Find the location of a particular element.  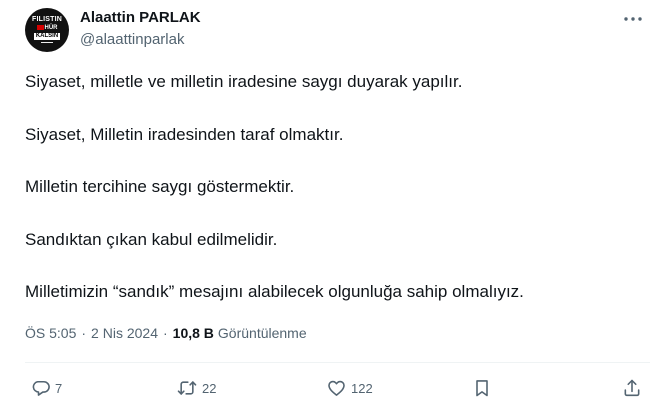

more-options-button is located at coordinates (633, 19).